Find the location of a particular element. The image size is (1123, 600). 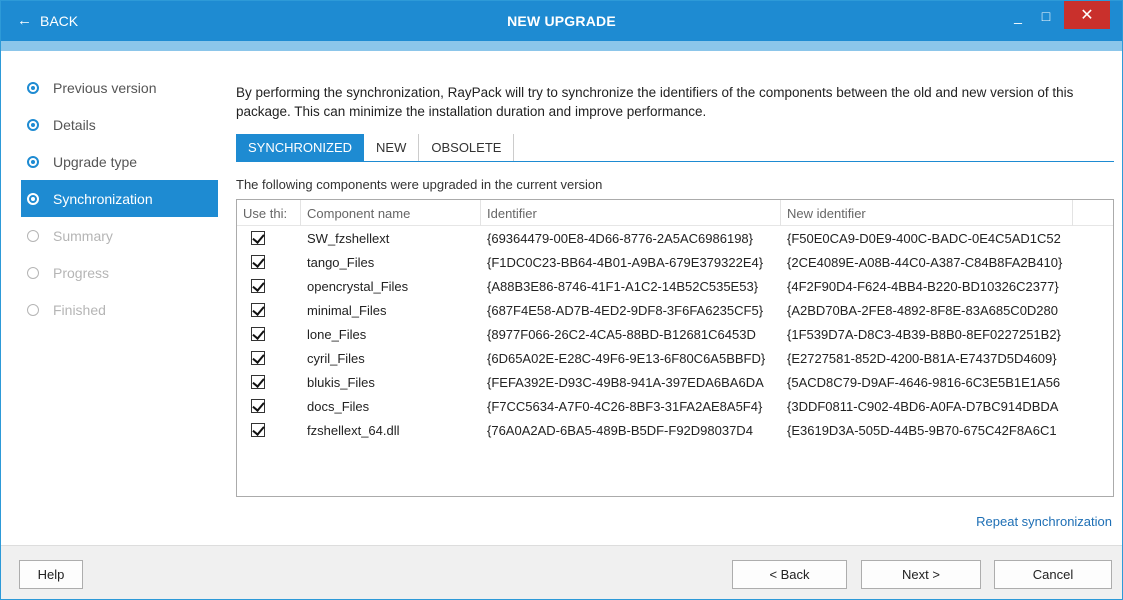

step-previous-version: Previous version is located at coordinates (119, 87).